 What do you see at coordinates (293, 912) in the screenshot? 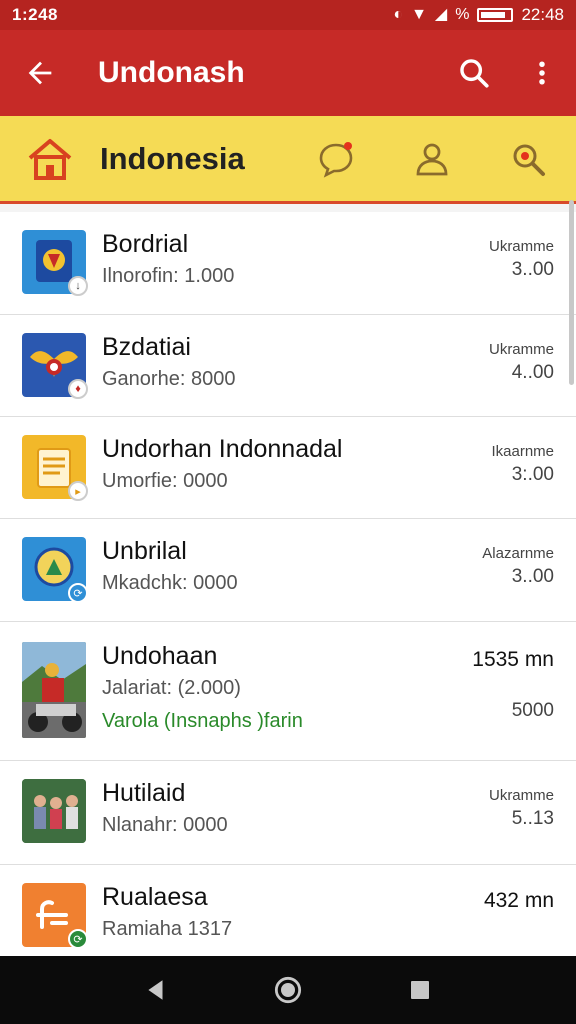
I see `item-text: Rualaesa Ramiaha 1317` at bounding box center [293, 912].